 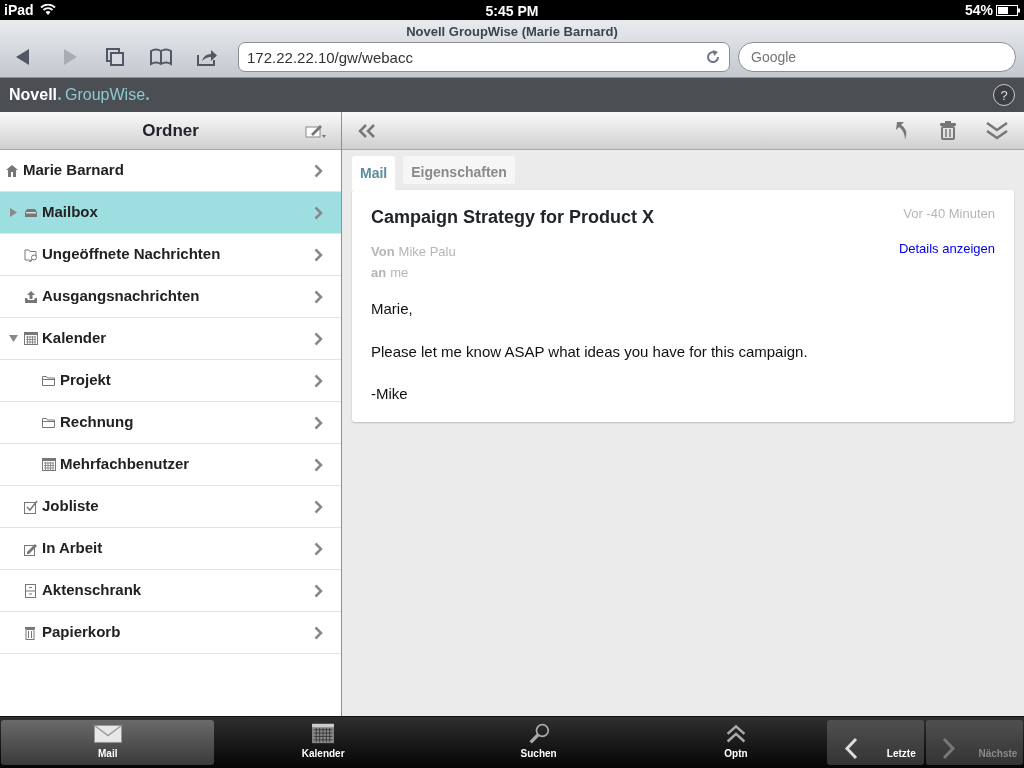 I want to click on expand-triangle-icon, so click(x=13, y=212).